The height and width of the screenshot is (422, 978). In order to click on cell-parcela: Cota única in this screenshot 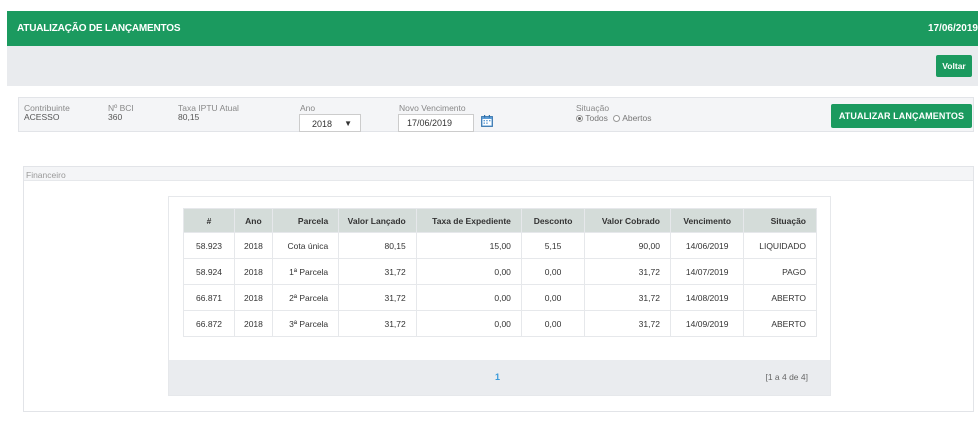, I will do `click(305, 245)`.